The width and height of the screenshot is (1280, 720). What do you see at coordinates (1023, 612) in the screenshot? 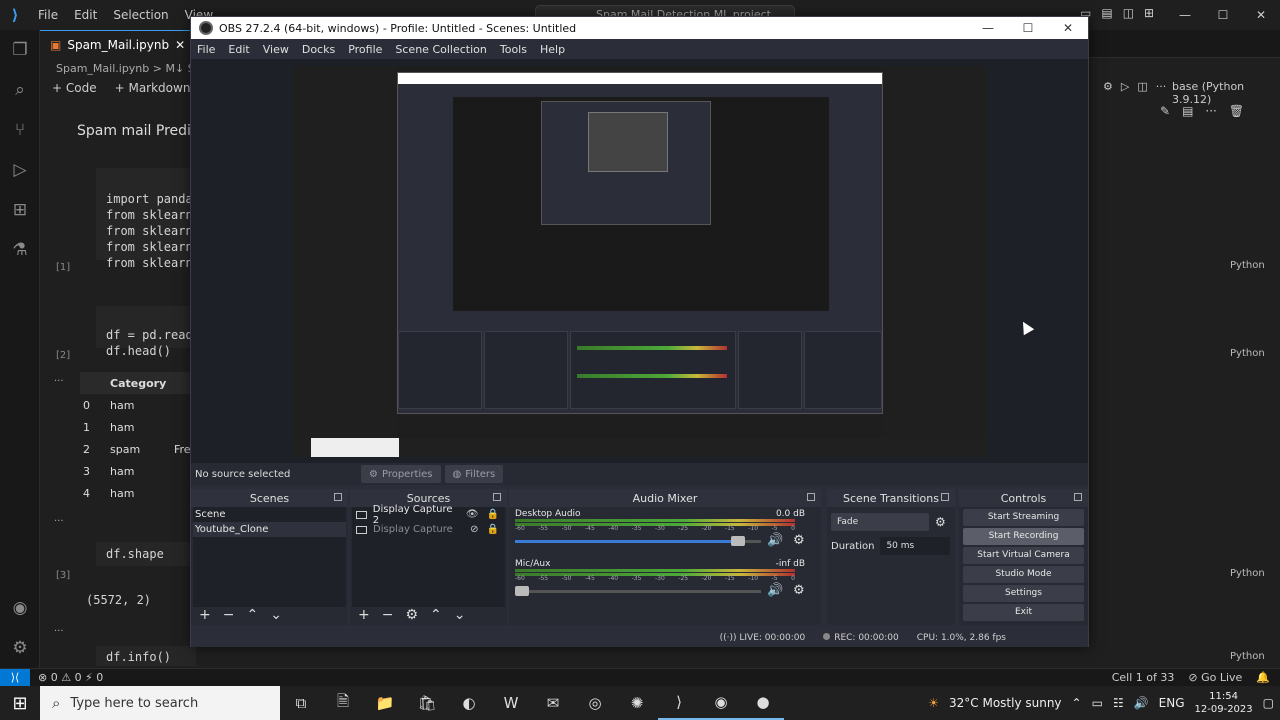
I see `exit-button: Exit` at bounding box center [1023, 612].